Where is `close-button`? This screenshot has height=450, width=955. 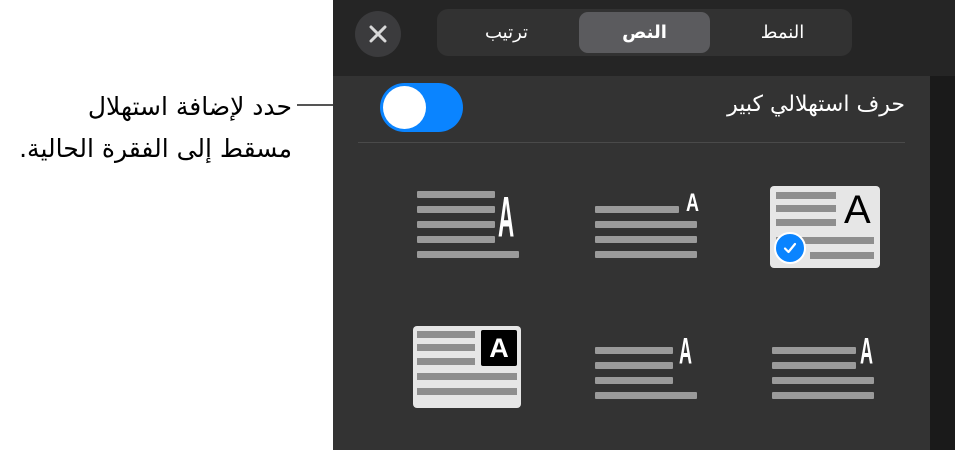 close-button is located at coordinates (378, 34).